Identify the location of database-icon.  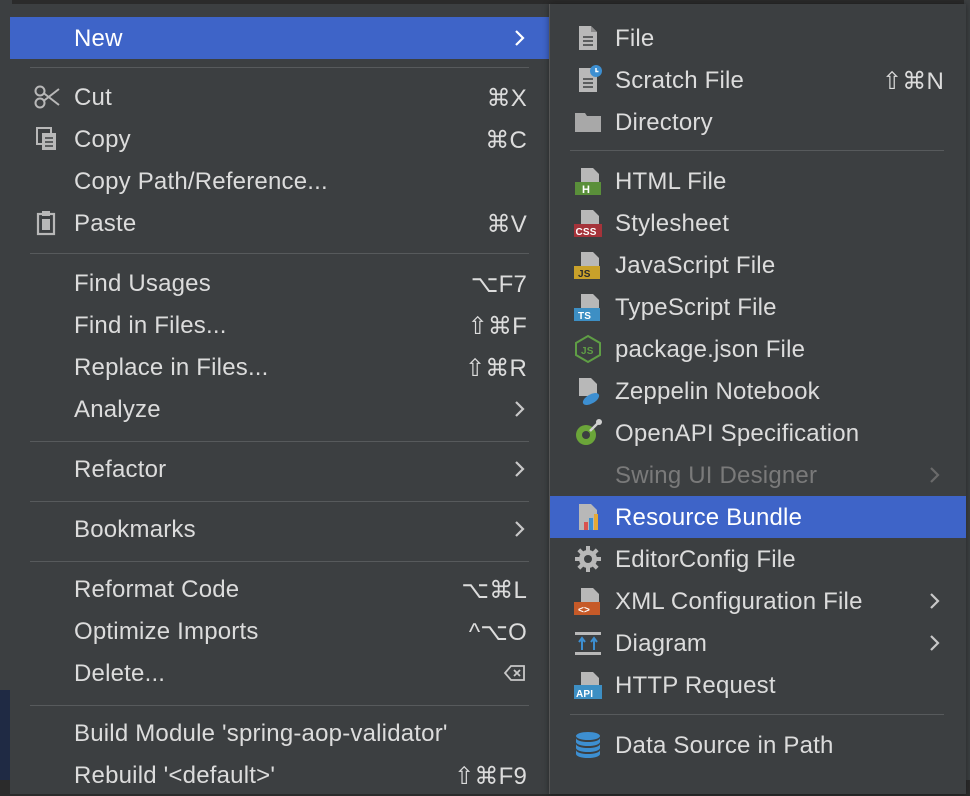
(588, 745).